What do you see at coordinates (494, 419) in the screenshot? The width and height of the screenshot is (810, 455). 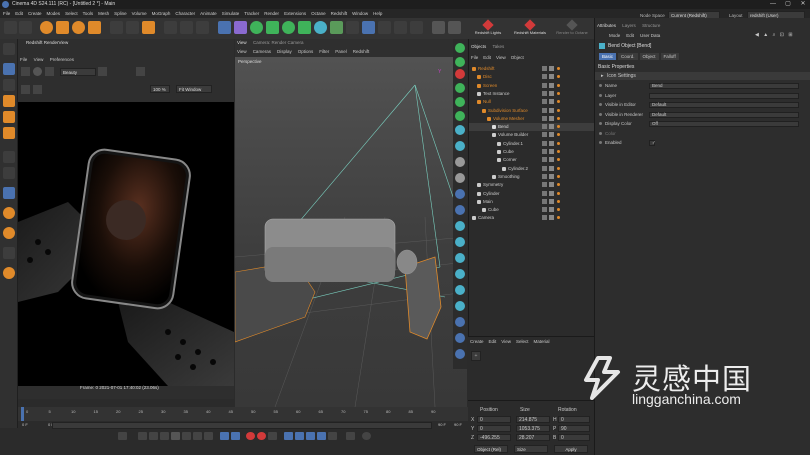 I see `position-field: 0` at bounding box center [494, 419].